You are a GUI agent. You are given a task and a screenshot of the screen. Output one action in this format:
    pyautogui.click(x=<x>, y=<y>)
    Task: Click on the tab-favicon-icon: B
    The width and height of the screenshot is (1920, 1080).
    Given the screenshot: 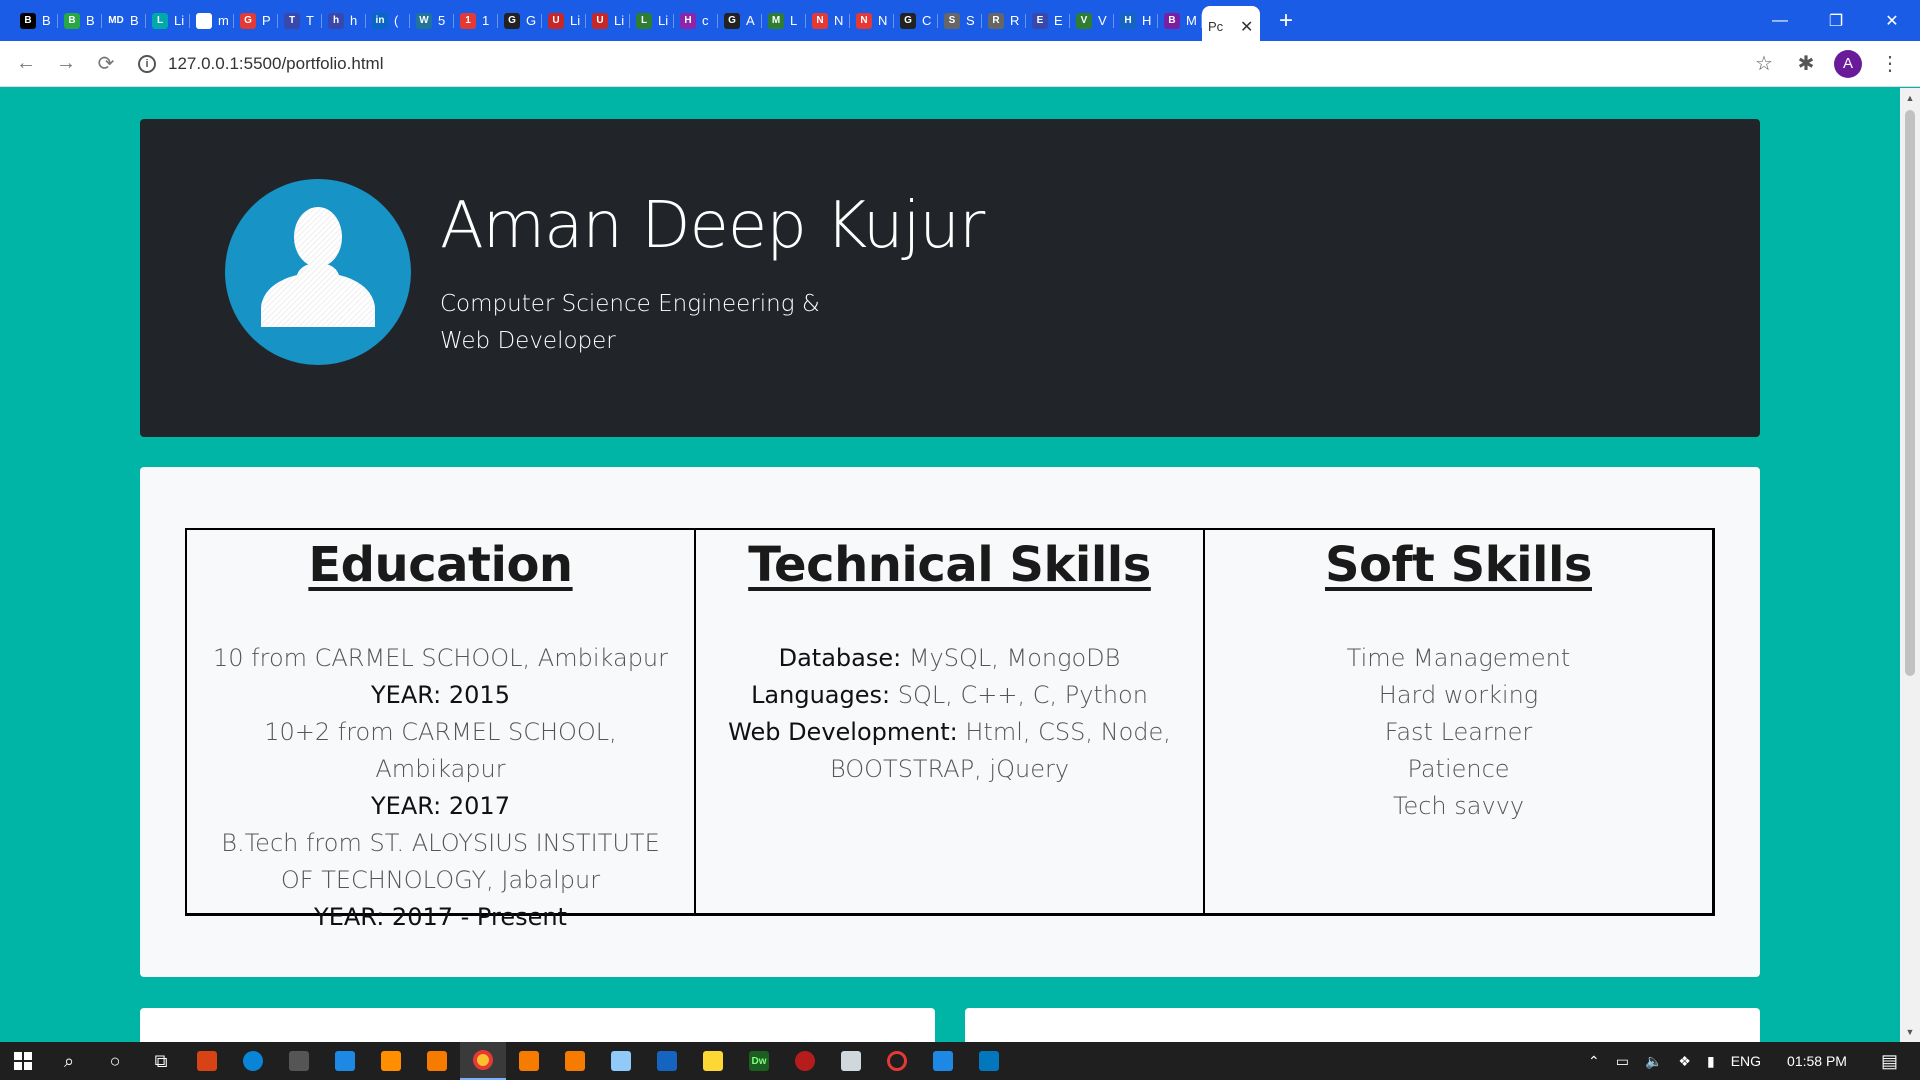 What is the action you would take?
    pyautogui.click(x=1172, y=20)
    